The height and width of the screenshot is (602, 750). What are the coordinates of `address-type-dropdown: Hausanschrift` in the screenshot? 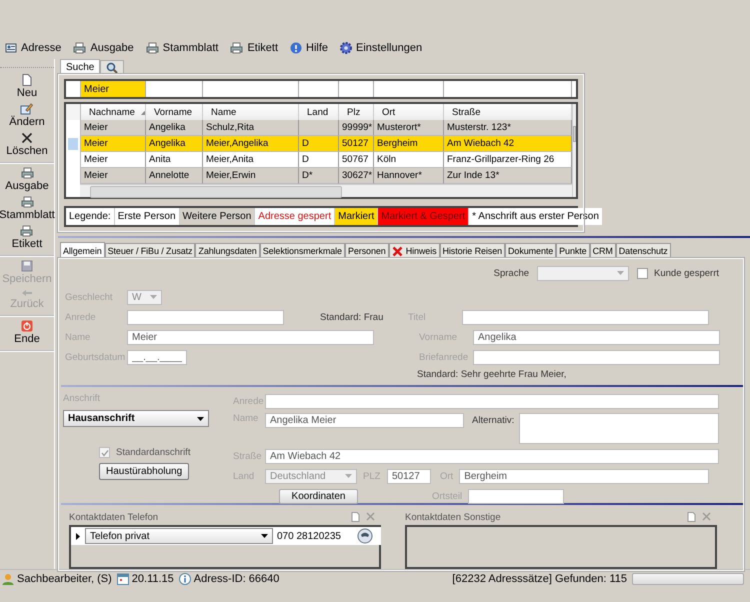 It's located at (136, 418).